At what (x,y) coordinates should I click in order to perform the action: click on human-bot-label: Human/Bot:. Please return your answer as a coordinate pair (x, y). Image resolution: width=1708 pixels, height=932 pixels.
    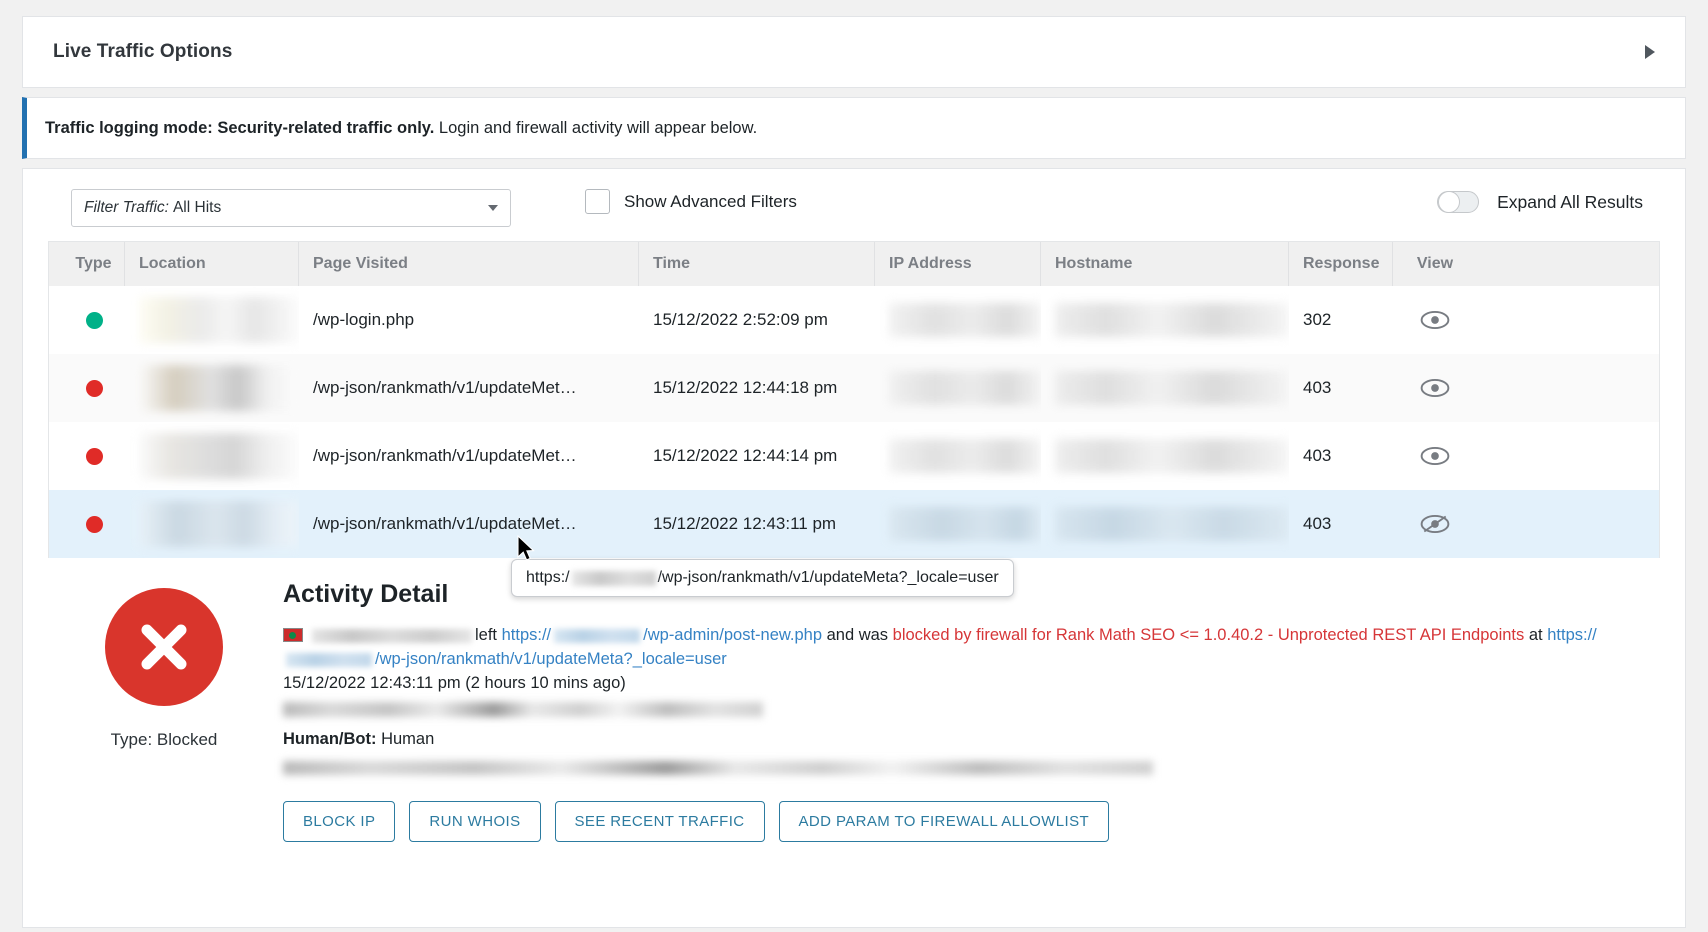
    Looking at the image, I should click on (330, 739).